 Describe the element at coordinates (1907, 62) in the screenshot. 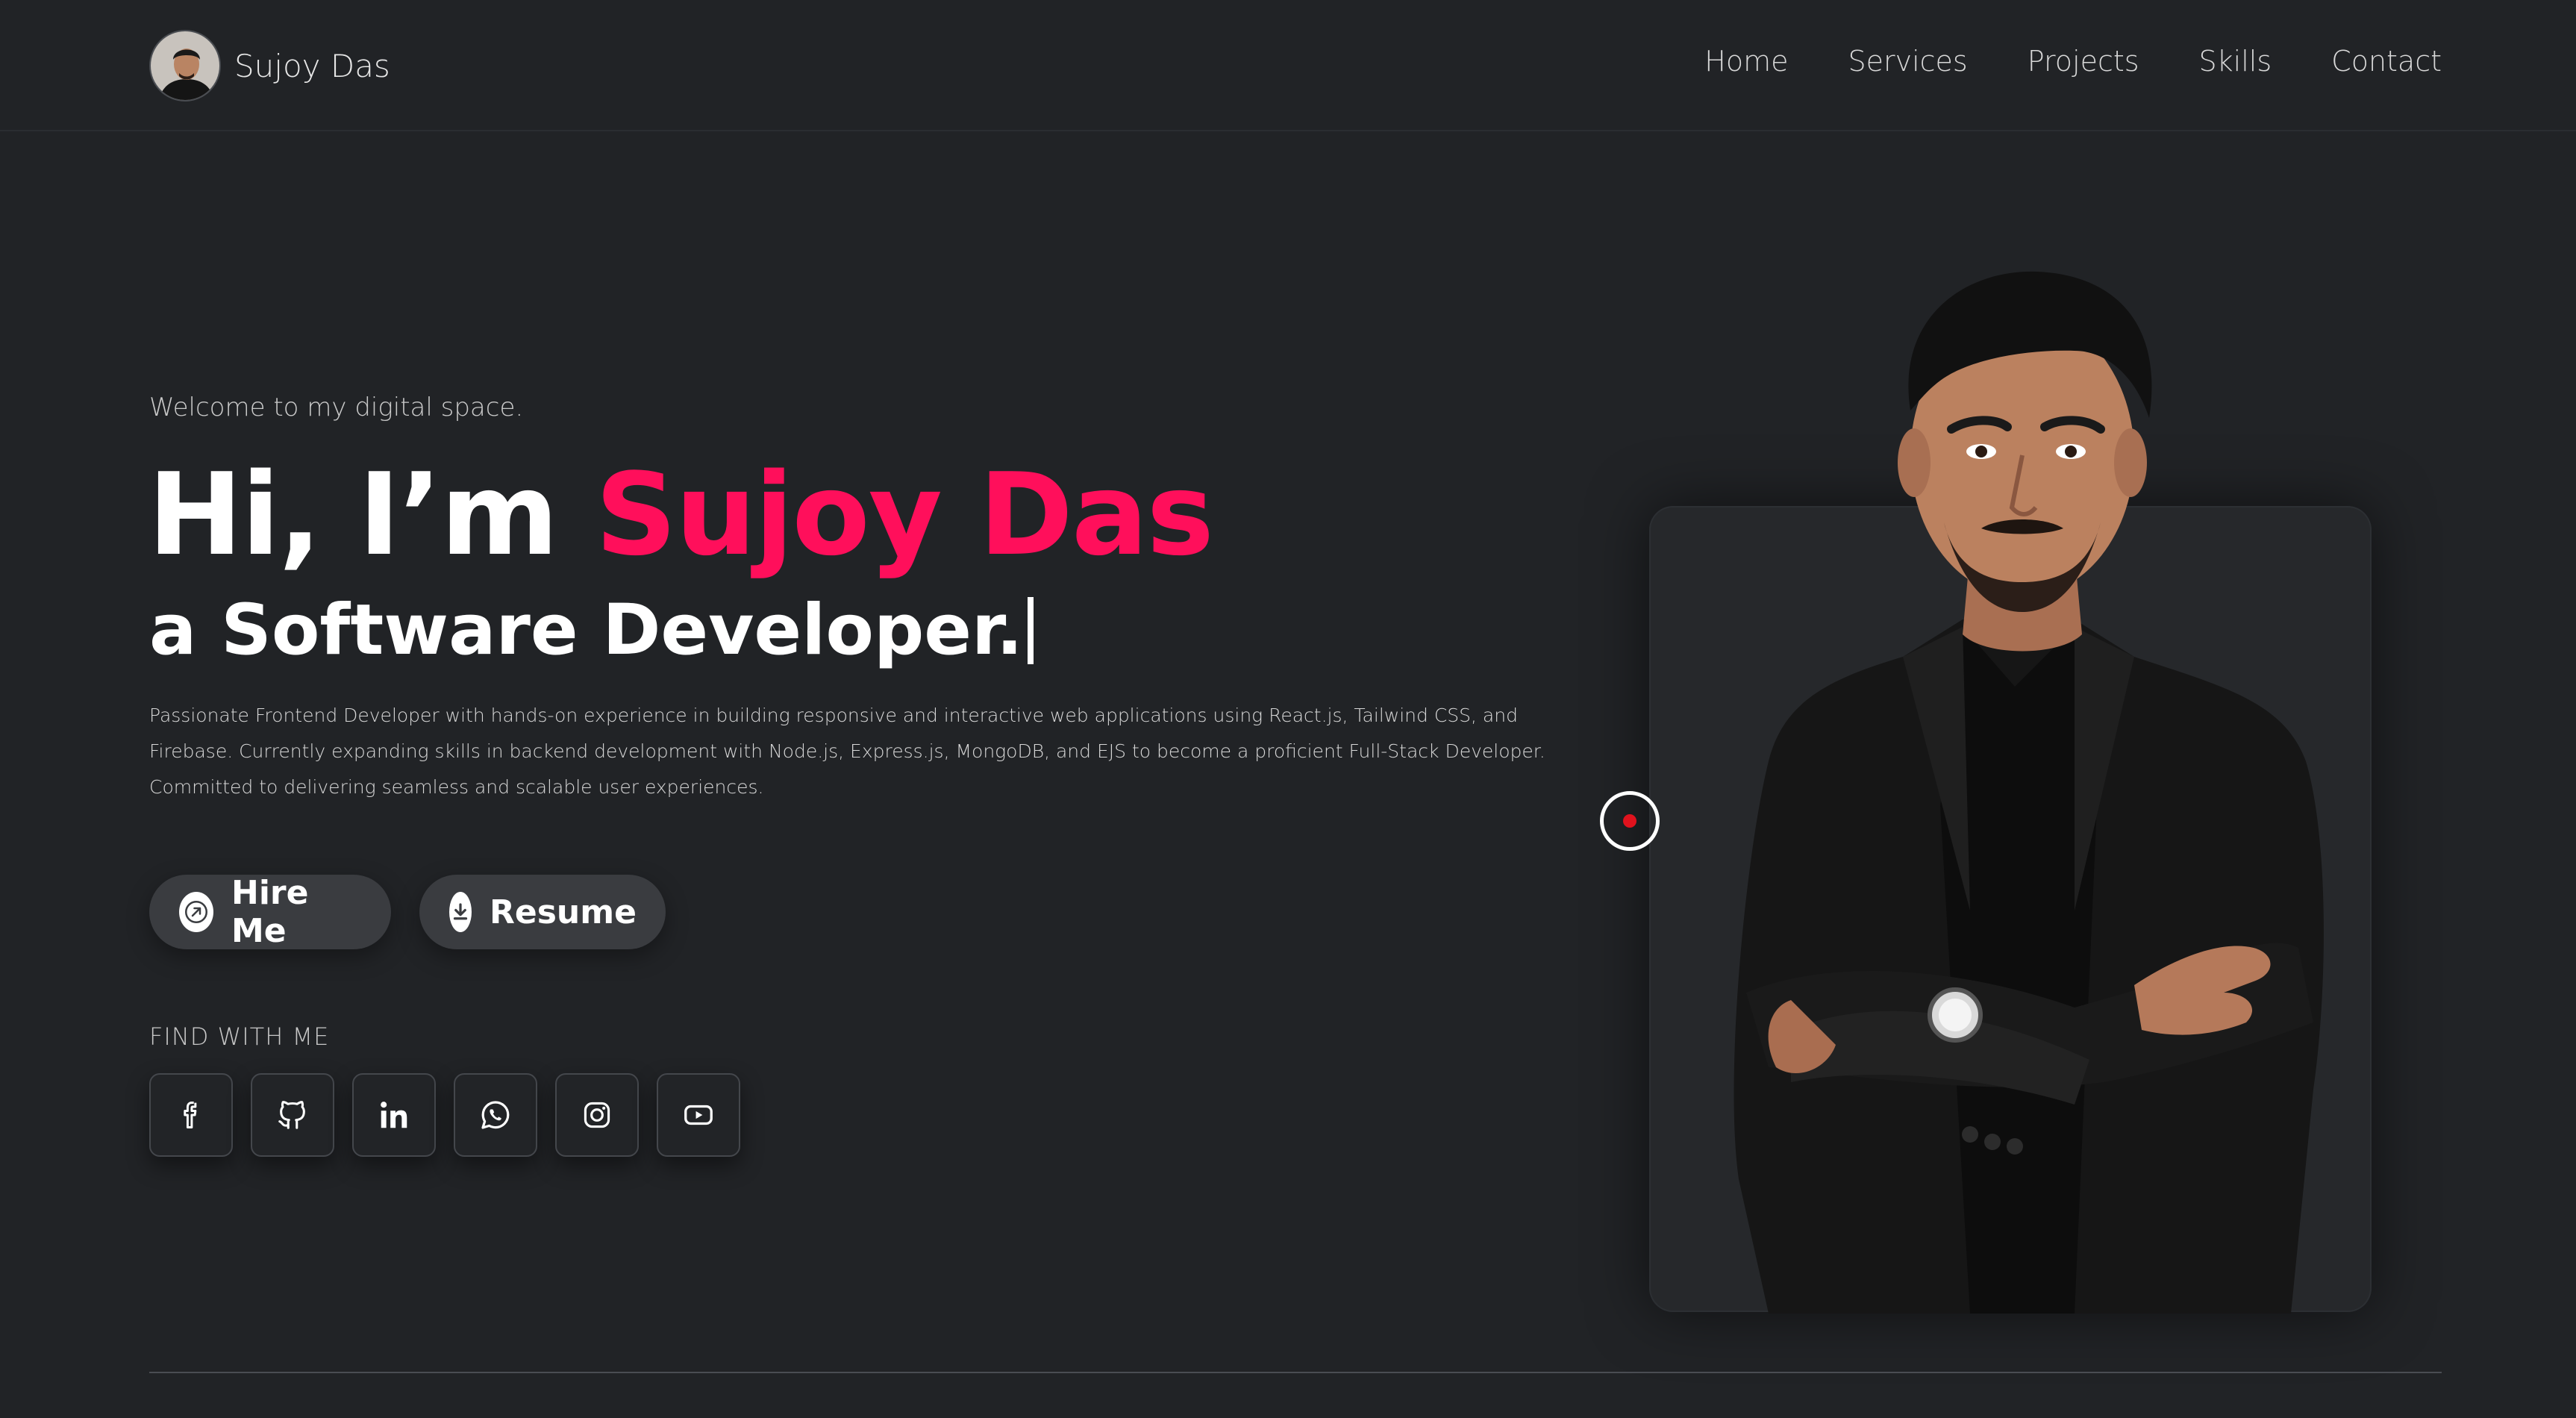

I see `nav-services: Services` at that location.